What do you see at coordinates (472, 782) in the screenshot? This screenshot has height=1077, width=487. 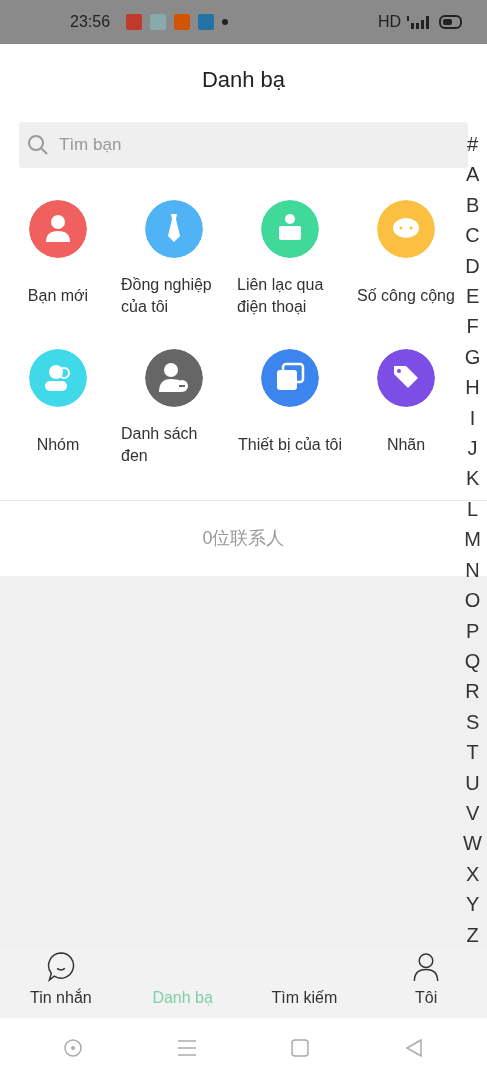 I see `index-letter: U` at bounding box center [472, 782].